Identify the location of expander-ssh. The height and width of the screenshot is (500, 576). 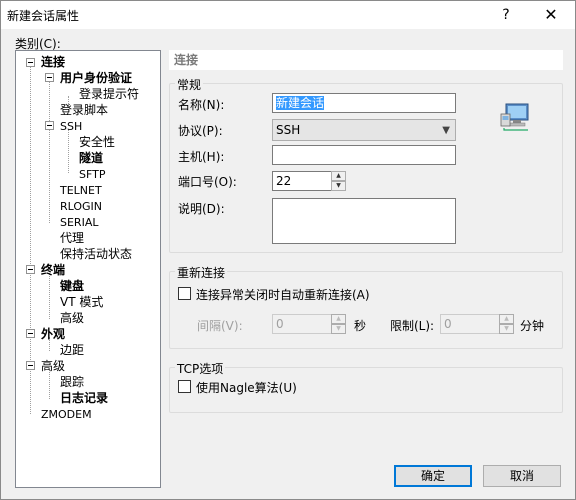
(49, 125).